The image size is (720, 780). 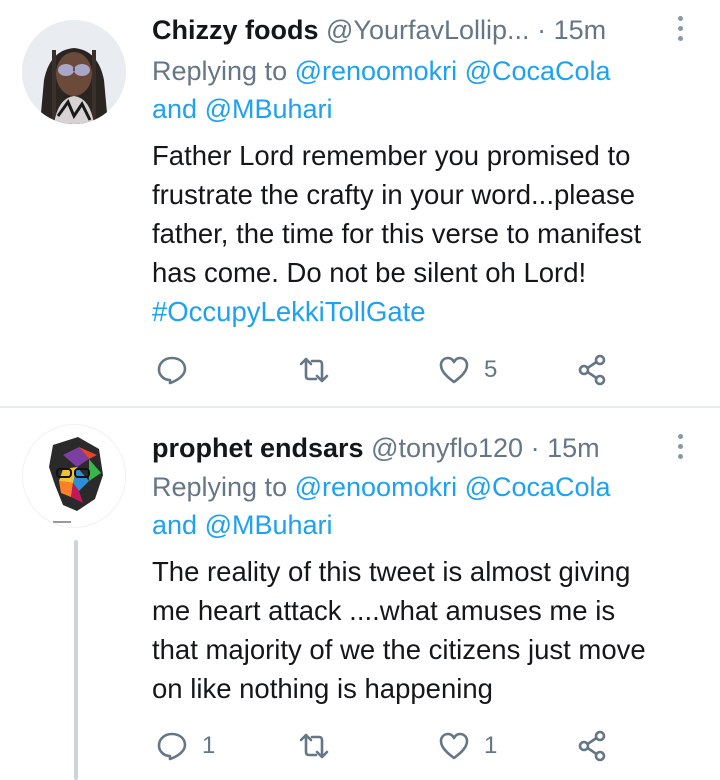 What do you see at coordinates (391, 155) in the screenshot?
I see `tweet-text-line: Father Lord remember you promised to` at bounding box center [391, 155].